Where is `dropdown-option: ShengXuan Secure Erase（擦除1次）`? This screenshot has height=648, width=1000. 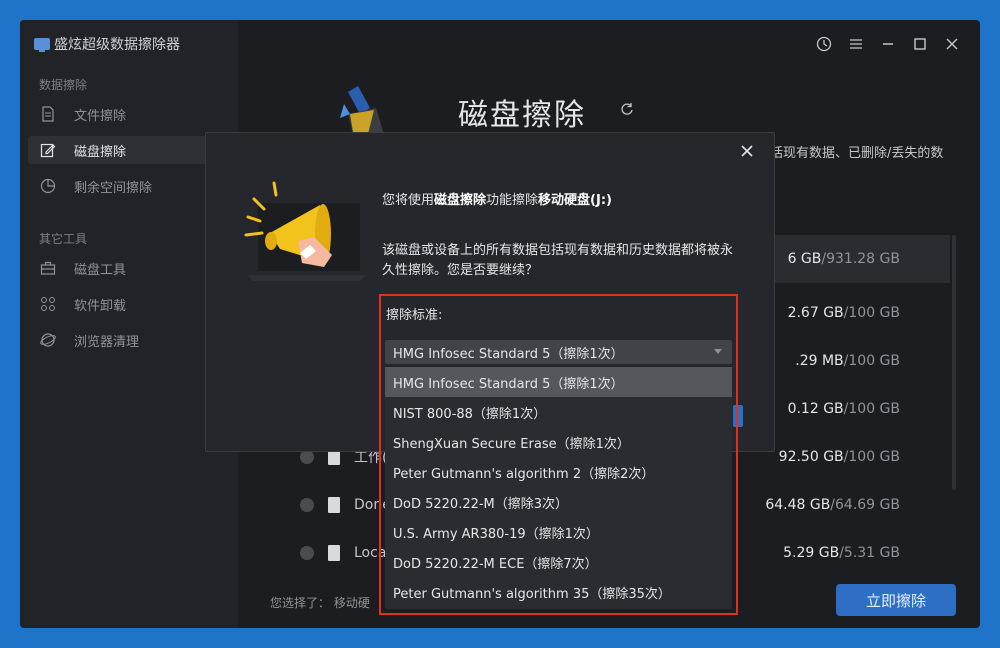
dropdown-option: ShengXuan Secure Erase（擦除1次） is located at coordinates (558, 442).